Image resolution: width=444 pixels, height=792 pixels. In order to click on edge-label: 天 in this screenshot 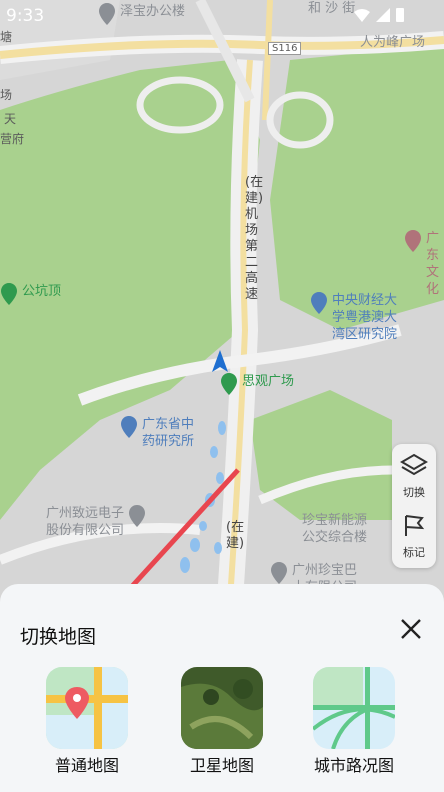, I will do `click(10, 119)`.